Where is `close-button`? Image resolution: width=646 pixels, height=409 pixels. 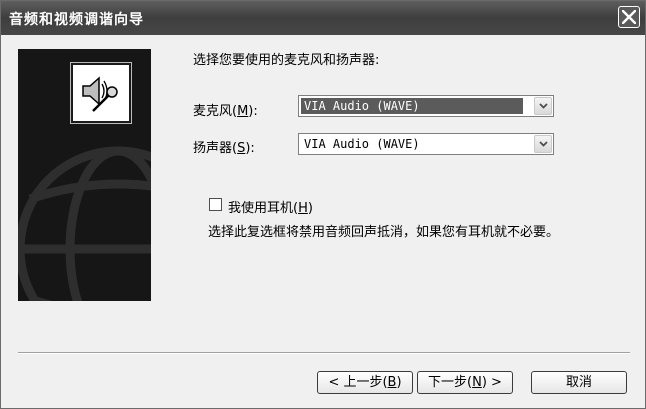
close-button is located at coordinates (629, 17).